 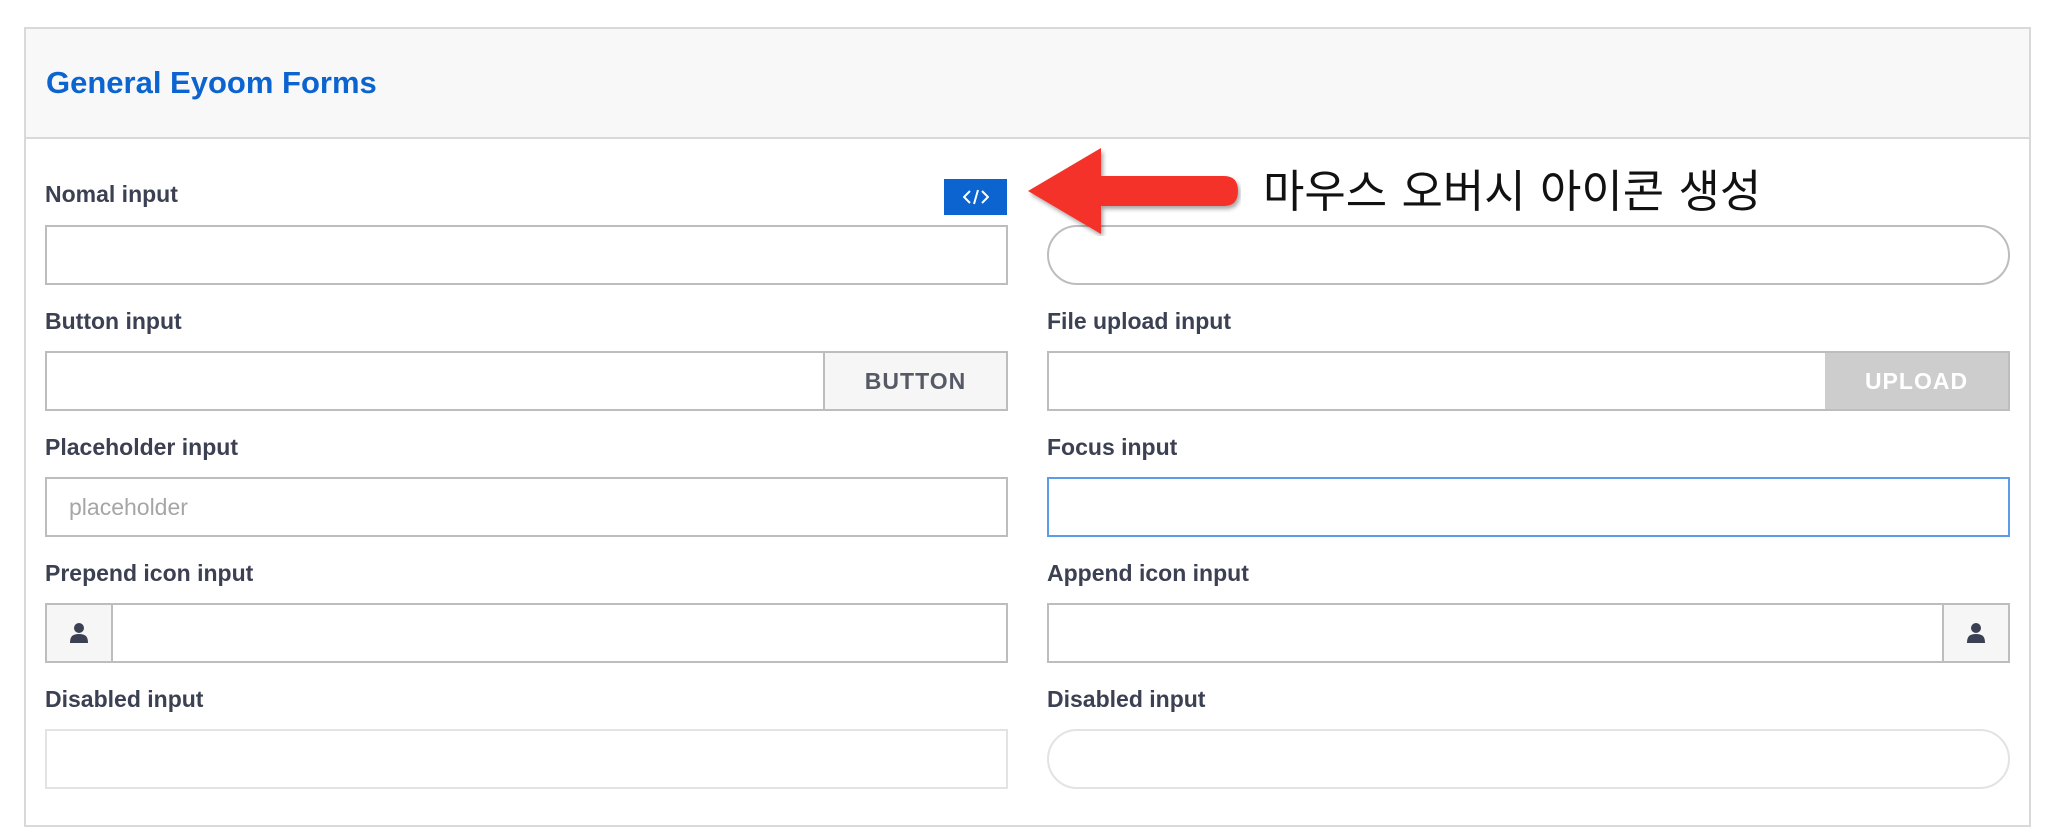 I want to click on append-addon, so click(x=1975, y=633).